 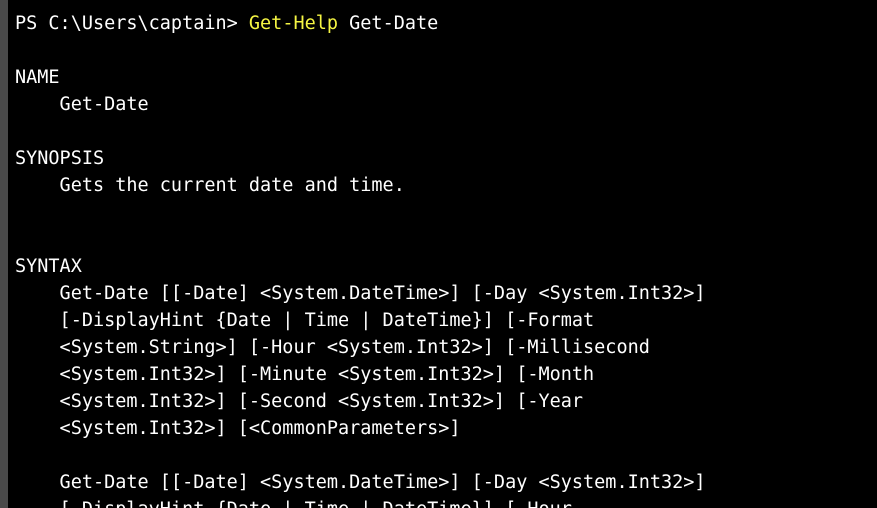 I want to click on prompt-argument: Get-Date, so click(x=388, y=23).